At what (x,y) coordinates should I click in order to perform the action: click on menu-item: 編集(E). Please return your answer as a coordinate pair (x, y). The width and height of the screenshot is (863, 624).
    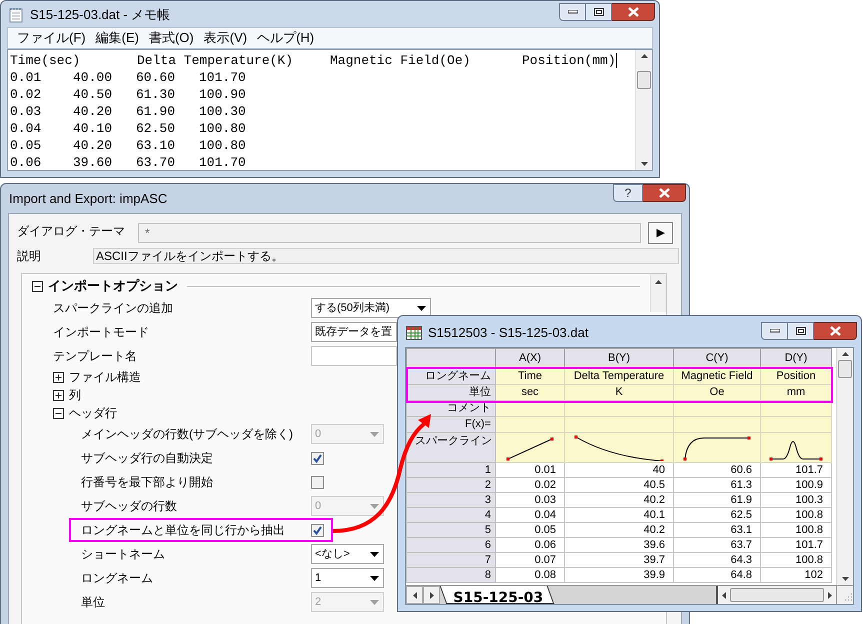
    Looking at the image, I should click on (117, 38).